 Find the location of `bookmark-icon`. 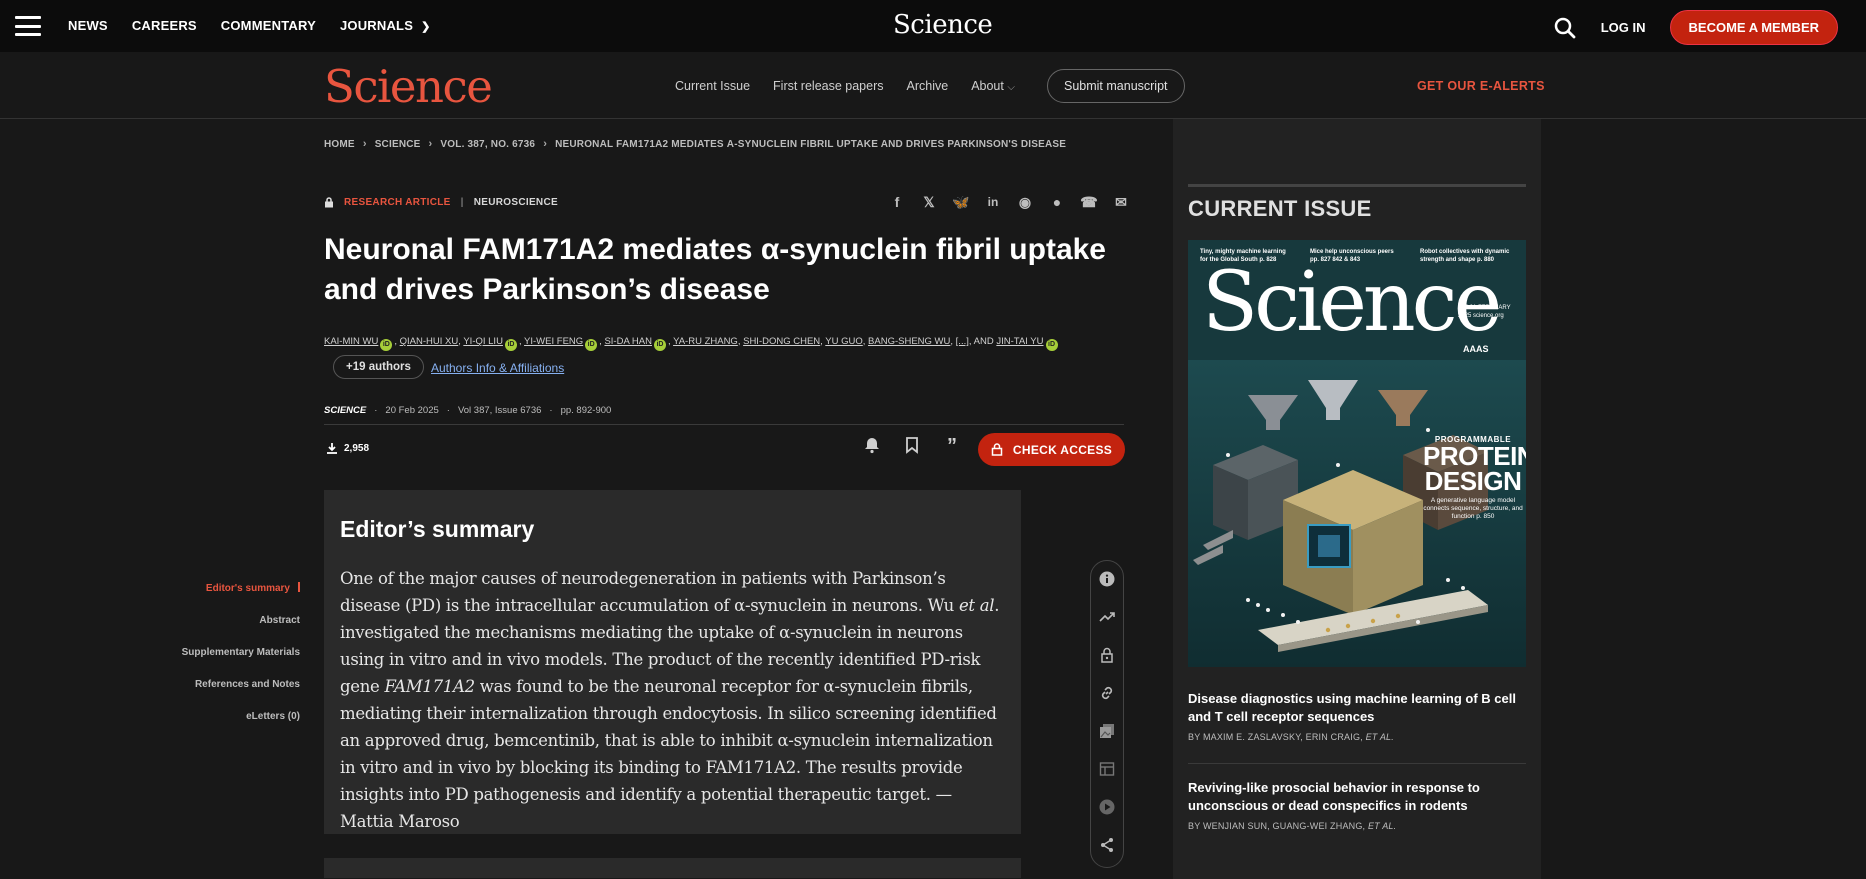

bookmark-icon is located at coordinates (912, 446).